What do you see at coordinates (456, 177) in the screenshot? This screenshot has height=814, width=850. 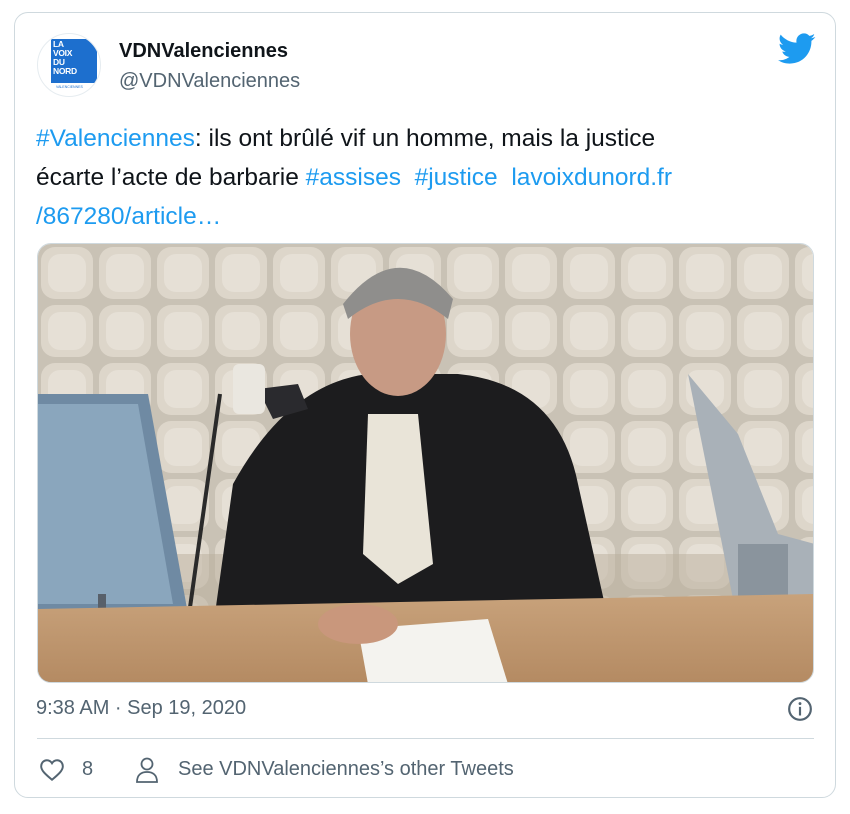 I see `hashtag-justice: #justice` at bounding box center [456, 177].